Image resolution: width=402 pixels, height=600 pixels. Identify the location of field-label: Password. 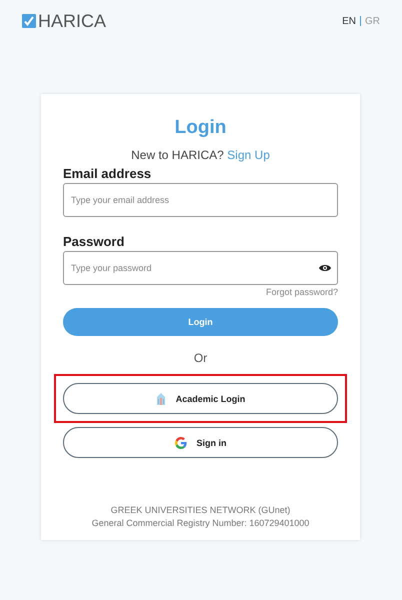
(94, 241).